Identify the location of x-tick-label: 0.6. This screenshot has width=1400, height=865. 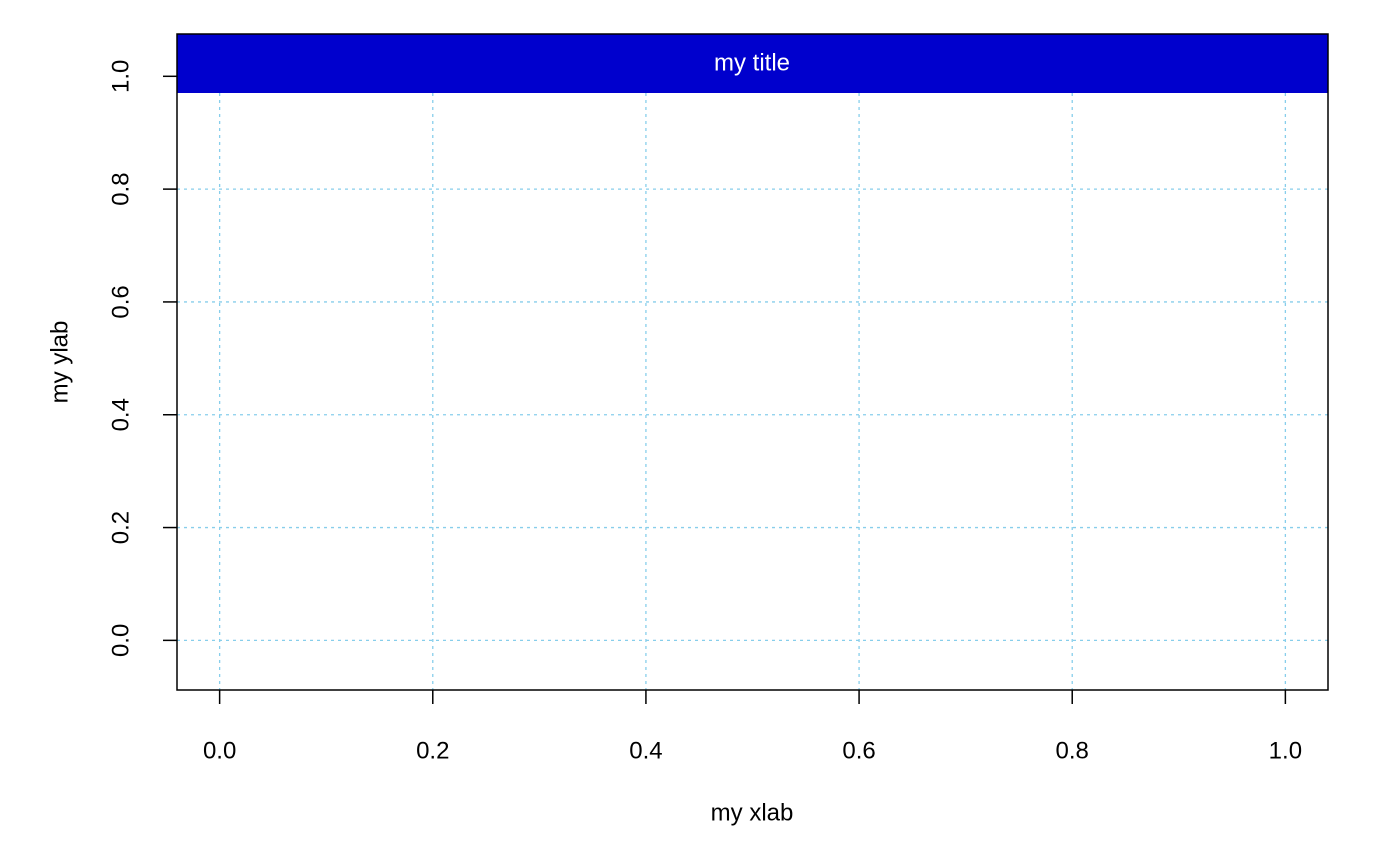
(858, 751).